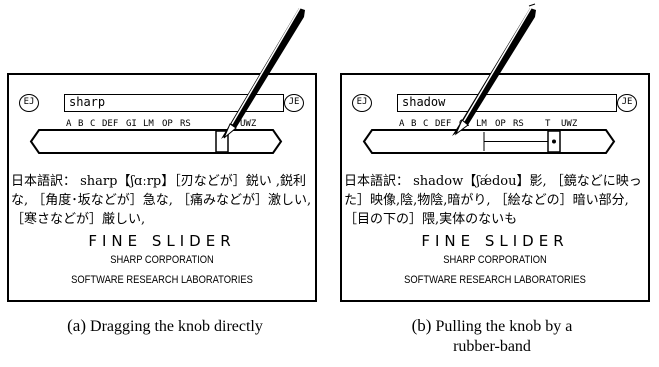 Image resolution: width=659 pixels, height=367 pixels. Describe the element at coordinates (77, 325) in the screenshot. I see `caption-tag: (a)` at that location.